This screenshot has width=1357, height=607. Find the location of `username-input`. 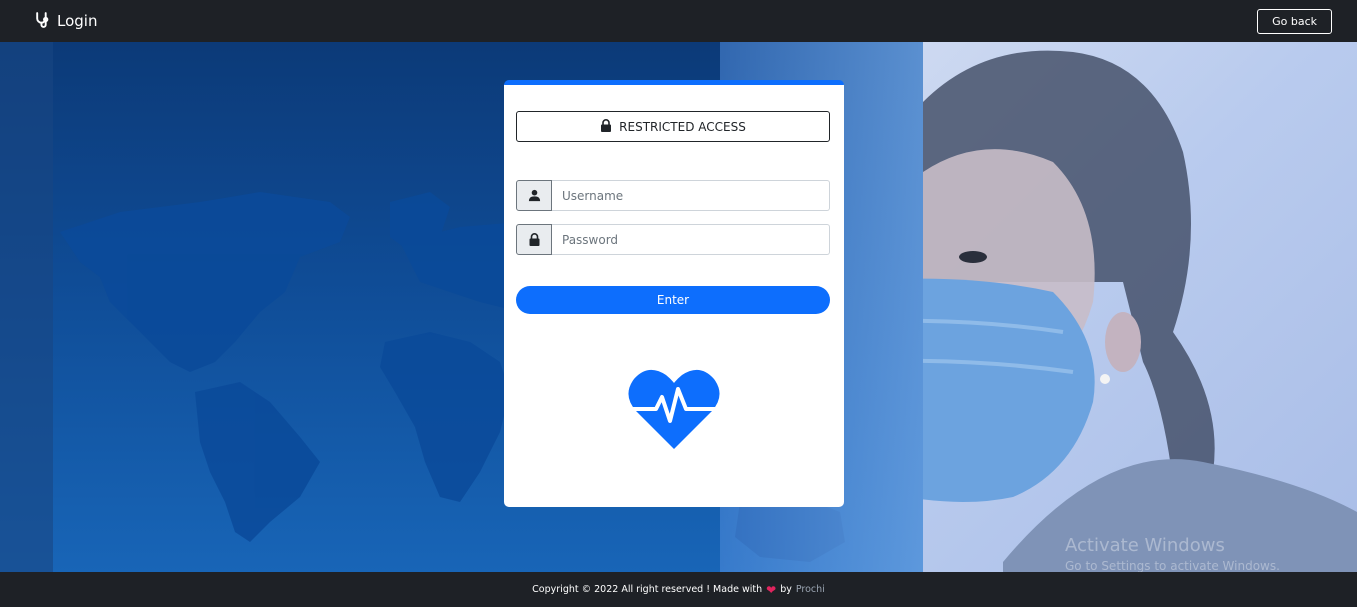

username-input is located at coordinates (691, 195).